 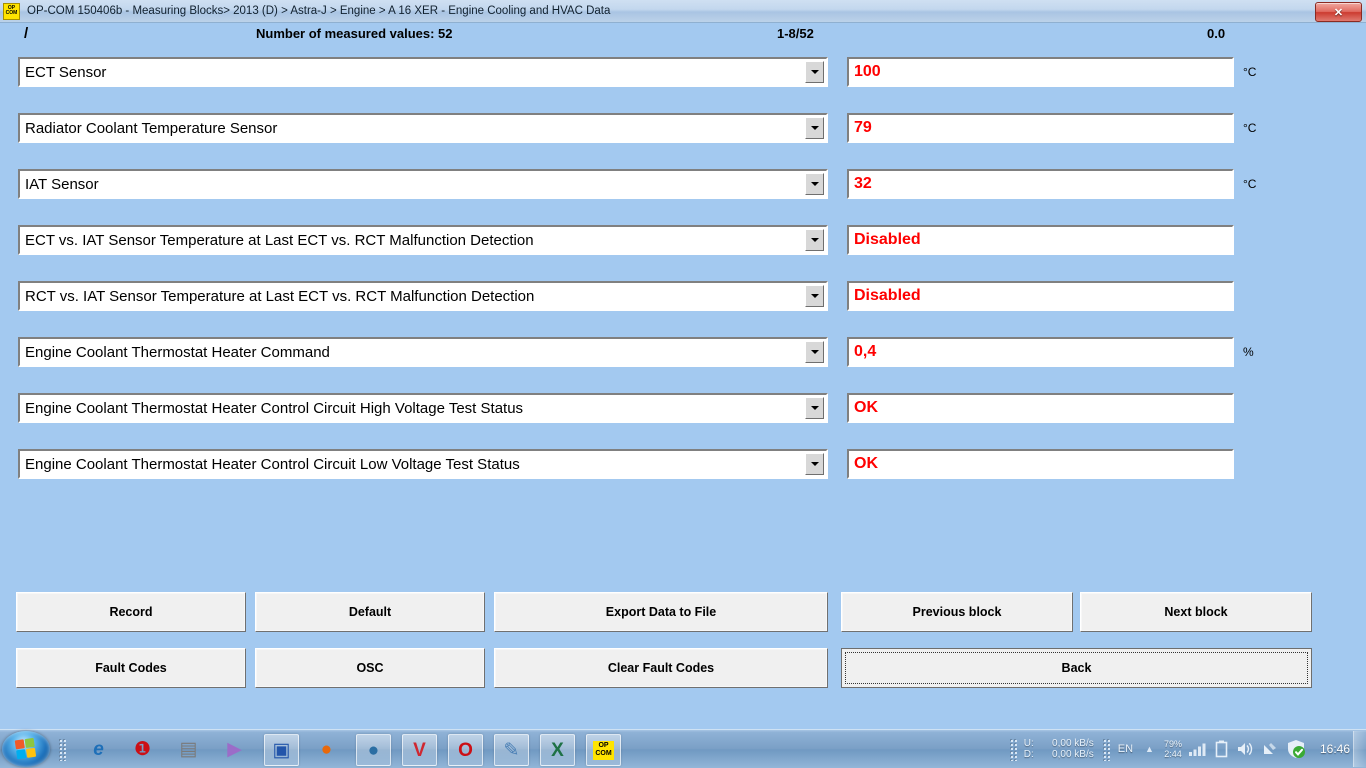 What do you see at coordinates (465, 750) in the screenshot?
I see `opera-icon: O` at bounding box center [465, 750].